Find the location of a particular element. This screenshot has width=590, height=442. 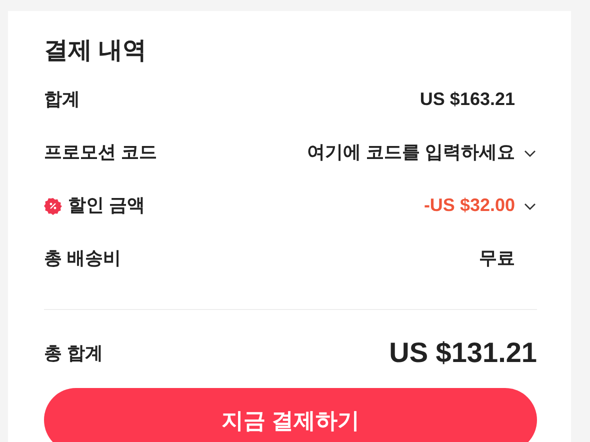

row-value: 무료 is located at coordinates (497, 258).